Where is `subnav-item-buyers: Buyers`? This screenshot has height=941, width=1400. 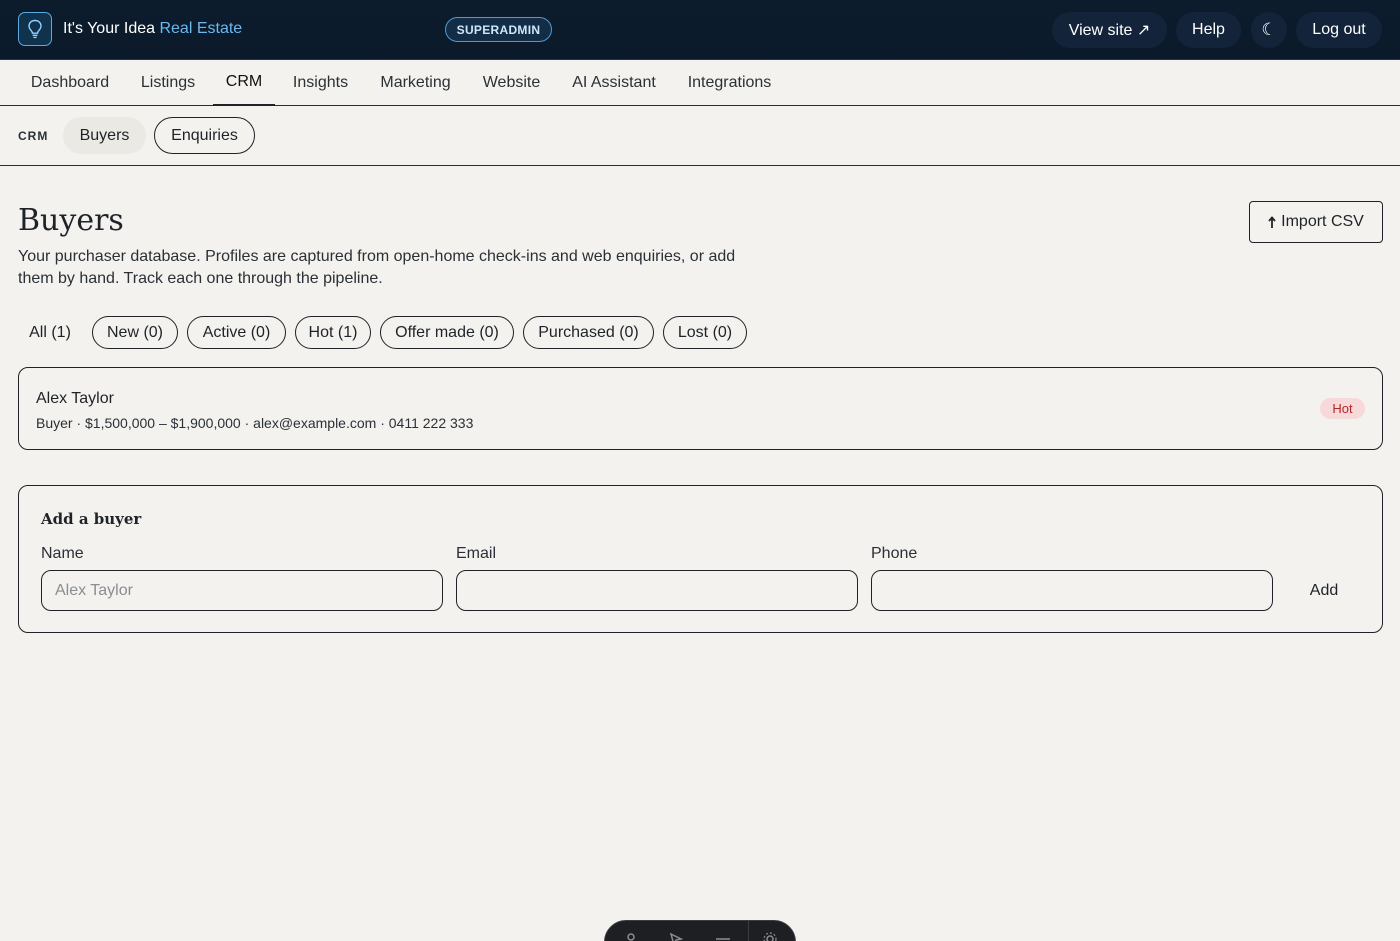 subnav-item-buyers: Buyers is located at coordinates (104, 135).